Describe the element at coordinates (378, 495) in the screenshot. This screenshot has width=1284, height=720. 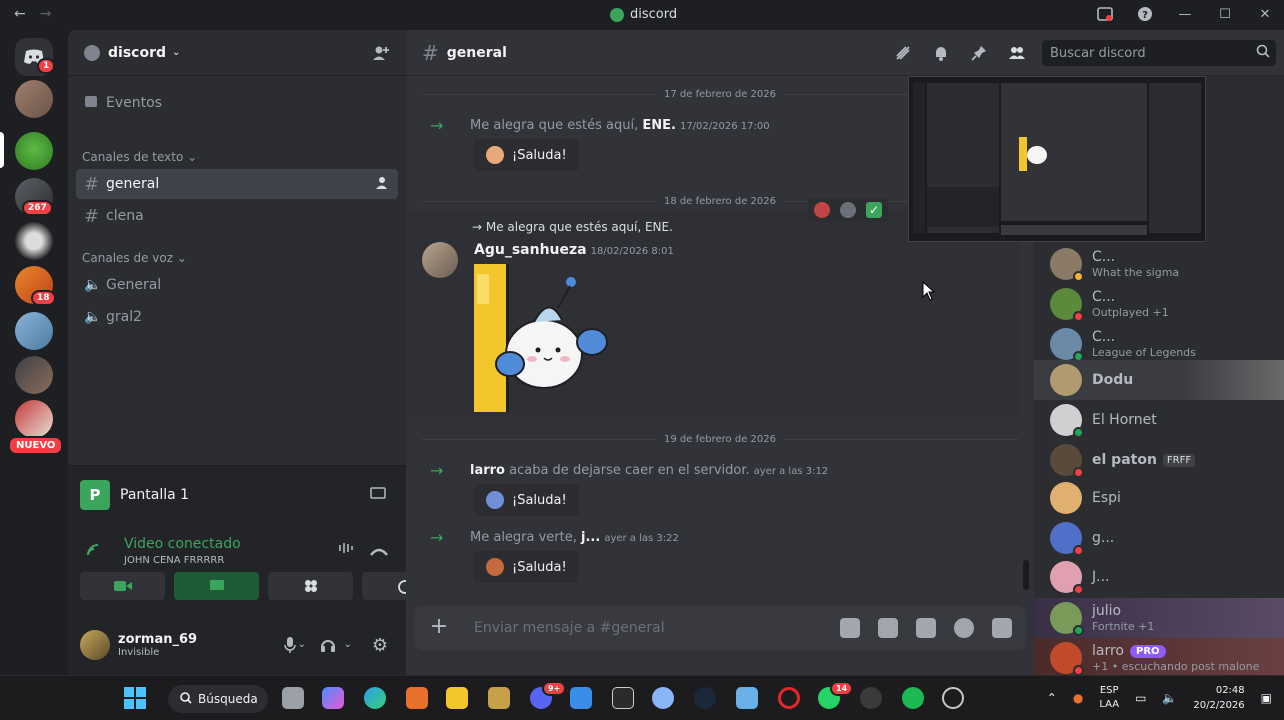
I see `popout-icon` at that location.